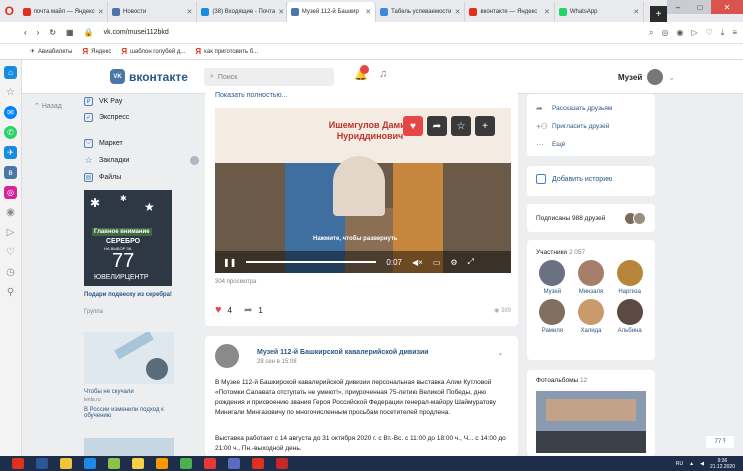 This screenshot has height=471, width=743. What do you see at coordinates (600, 12) in the screenshot?
I see `tab-6: WhatsApp ✕` at bounding box center [600, 12].